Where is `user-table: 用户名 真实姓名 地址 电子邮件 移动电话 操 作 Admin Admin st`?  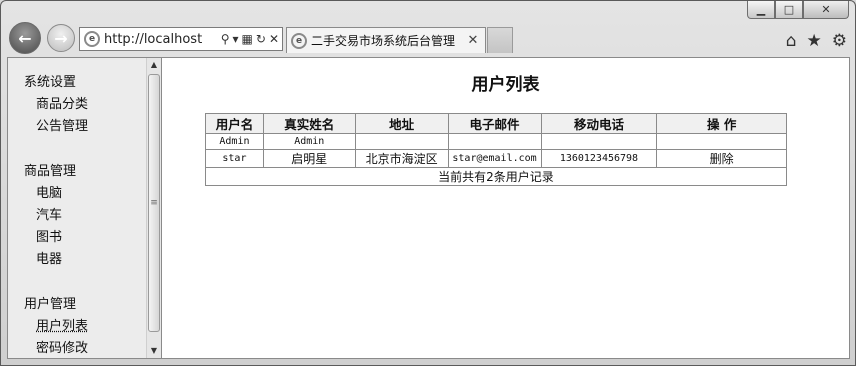 user-table: 用户名 真实姓名 地址 电子邮件 移动电话 操 作 Admin Admin st is located at coordinates (496, 149).